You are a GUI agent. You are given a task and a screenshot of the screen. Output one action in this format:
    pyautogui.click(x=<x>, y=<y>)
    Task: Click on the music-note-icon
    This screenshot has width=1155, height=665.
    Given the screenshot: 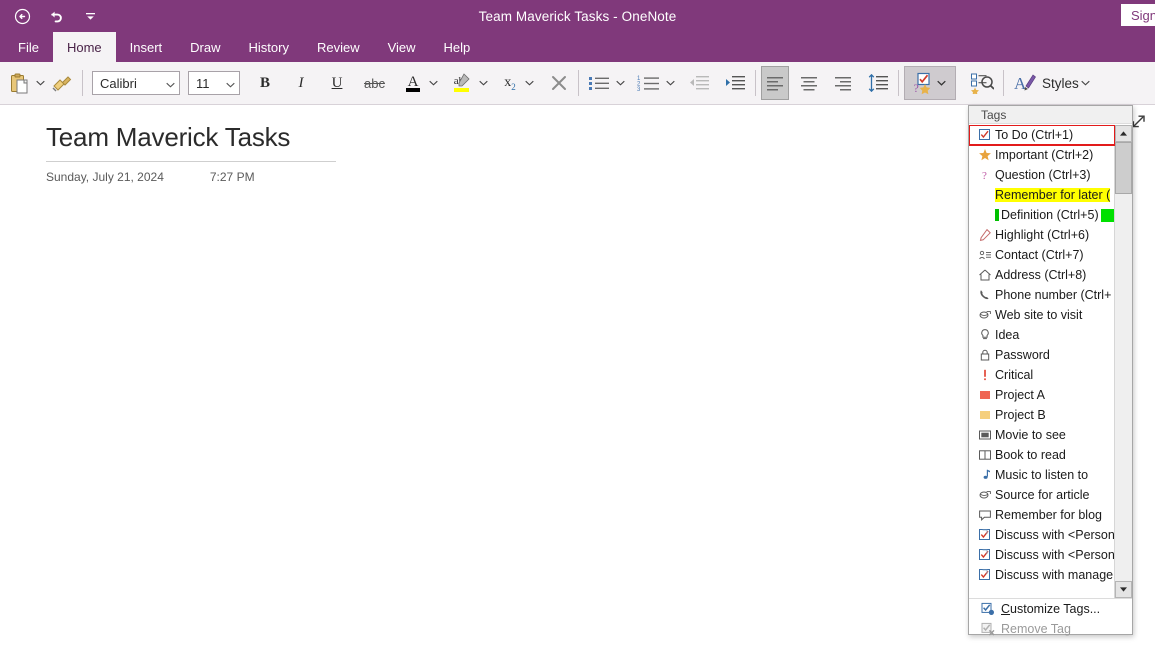 What is the action you would take?
    pyautogui.click(x=985, y=475)
    